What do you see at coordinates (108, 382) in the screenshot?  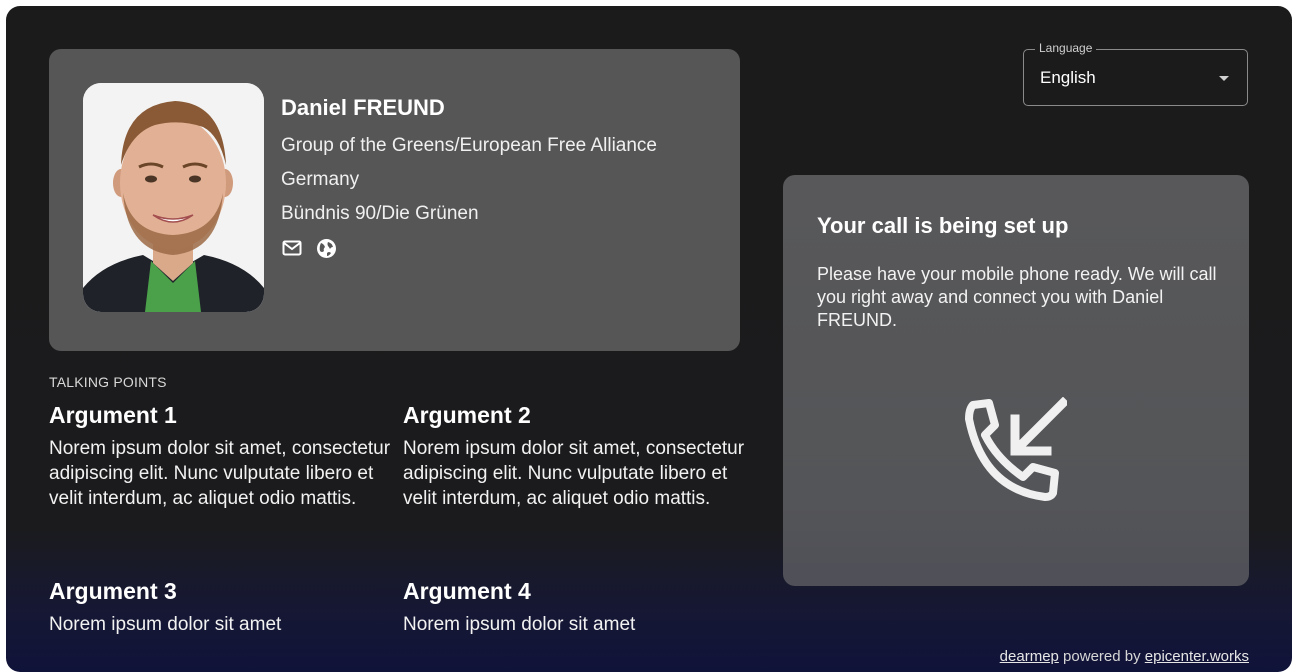 I see `talking-points-label: TALKING POINTS` at bounding box center [108, 382].